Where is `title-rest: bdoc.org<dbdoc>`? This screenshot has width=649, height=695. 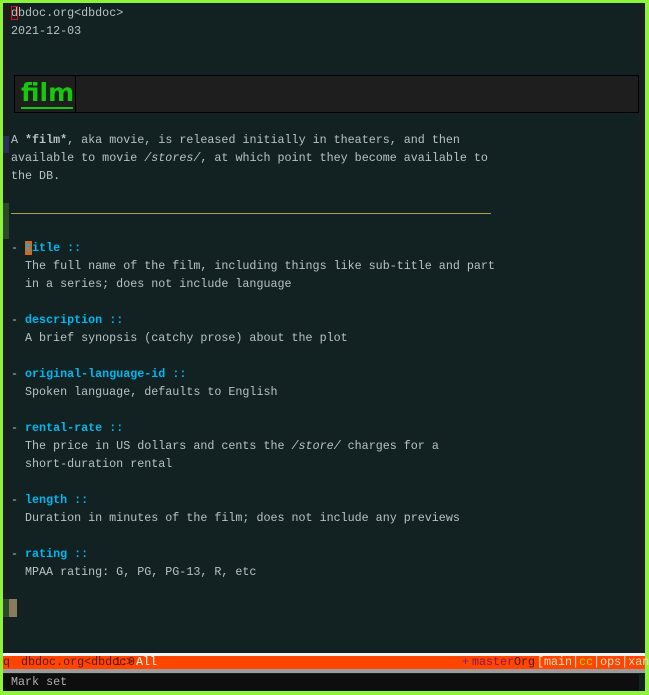 title-rest: bdoc.org<dbdoc> is located at coordinates (71, 13).